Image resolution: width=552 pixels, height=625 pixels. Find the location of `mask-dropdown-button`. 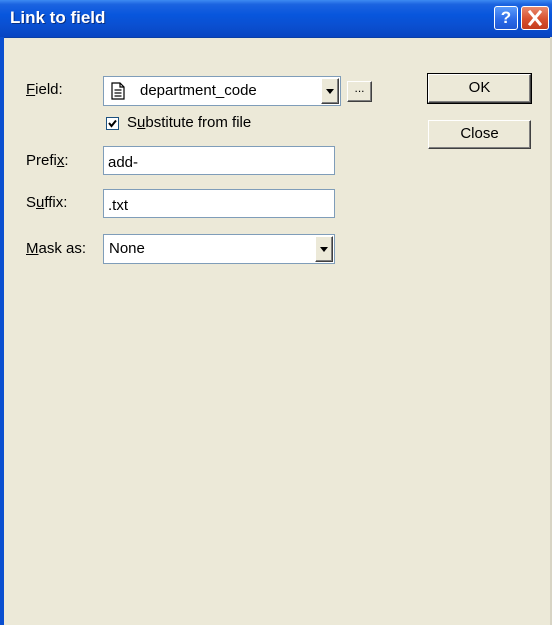

mask-dropdown-button is located at coordinates (324, 249).